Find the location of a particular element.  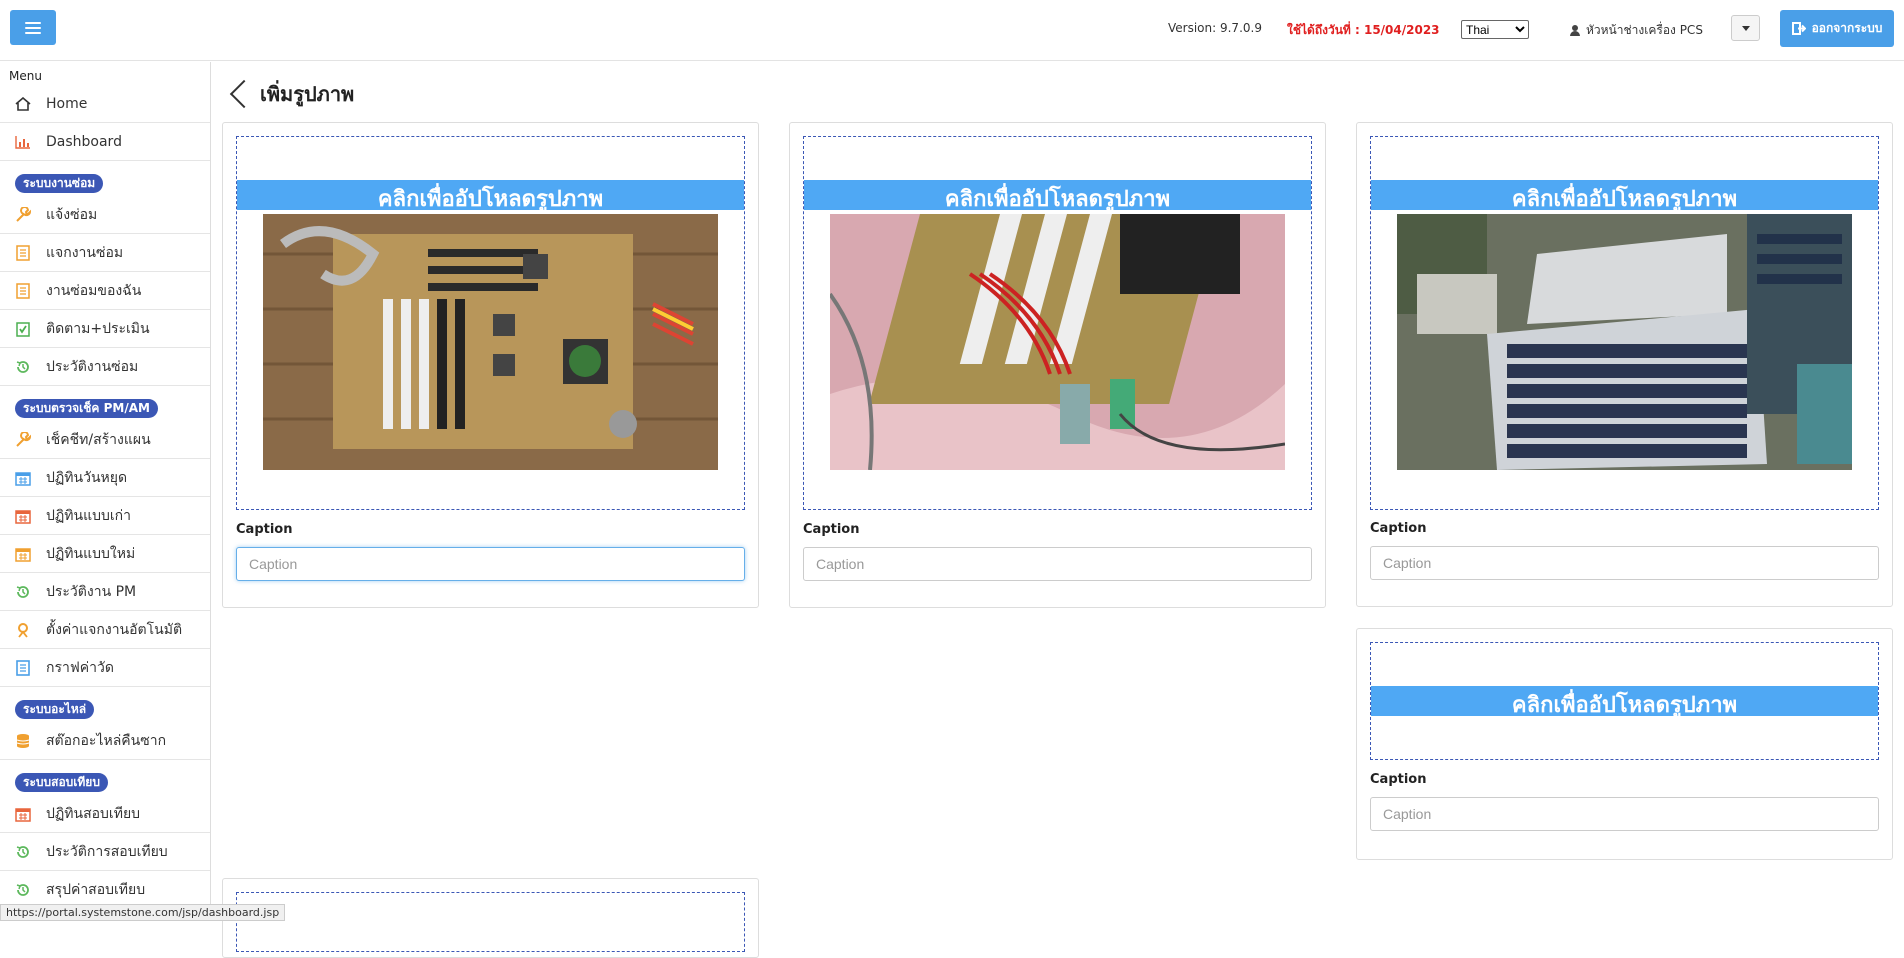

sidebar-item-repair-history: ประวัติงานซ่อม is located at coordinates (105, 367).